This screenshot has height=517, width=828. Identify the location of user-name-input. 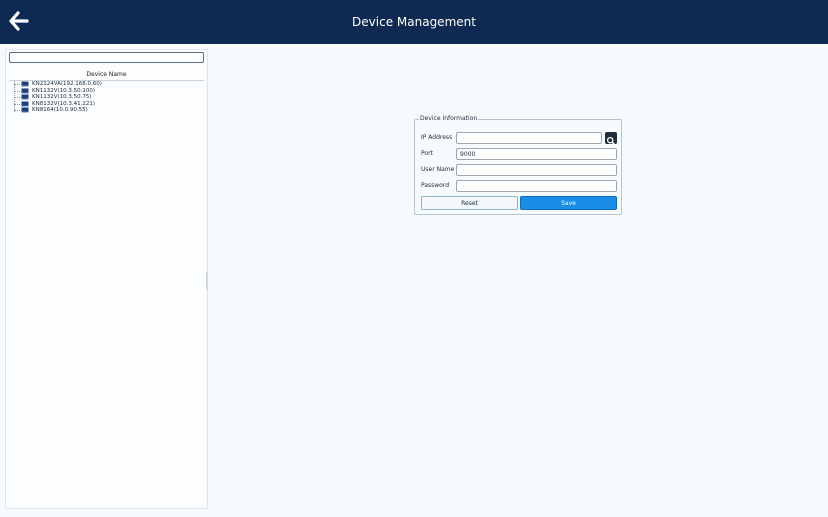
(536, 170).